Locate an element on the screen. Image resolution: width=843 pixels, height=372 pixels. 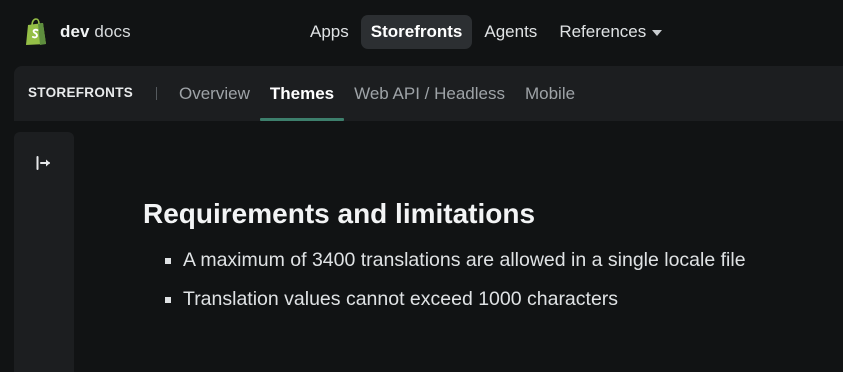
nav-item-references-dropdown: References is located at coordinates (610, 32).